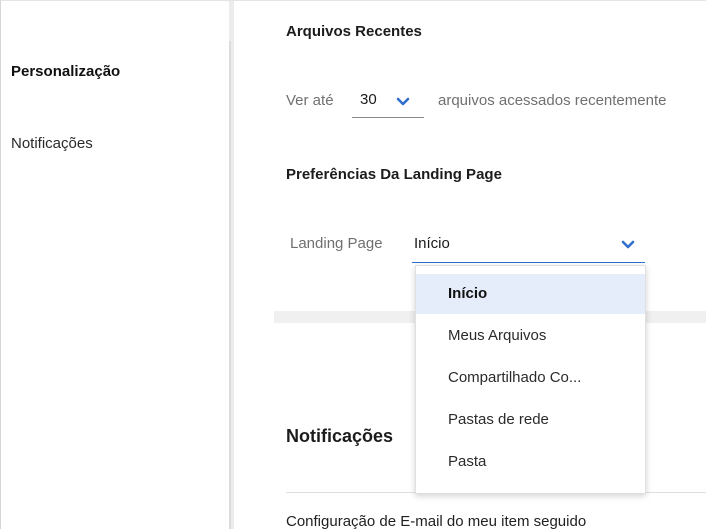  I want to click on recent-files-suffix: arquivos acessados recentemente, so click(552, 100).